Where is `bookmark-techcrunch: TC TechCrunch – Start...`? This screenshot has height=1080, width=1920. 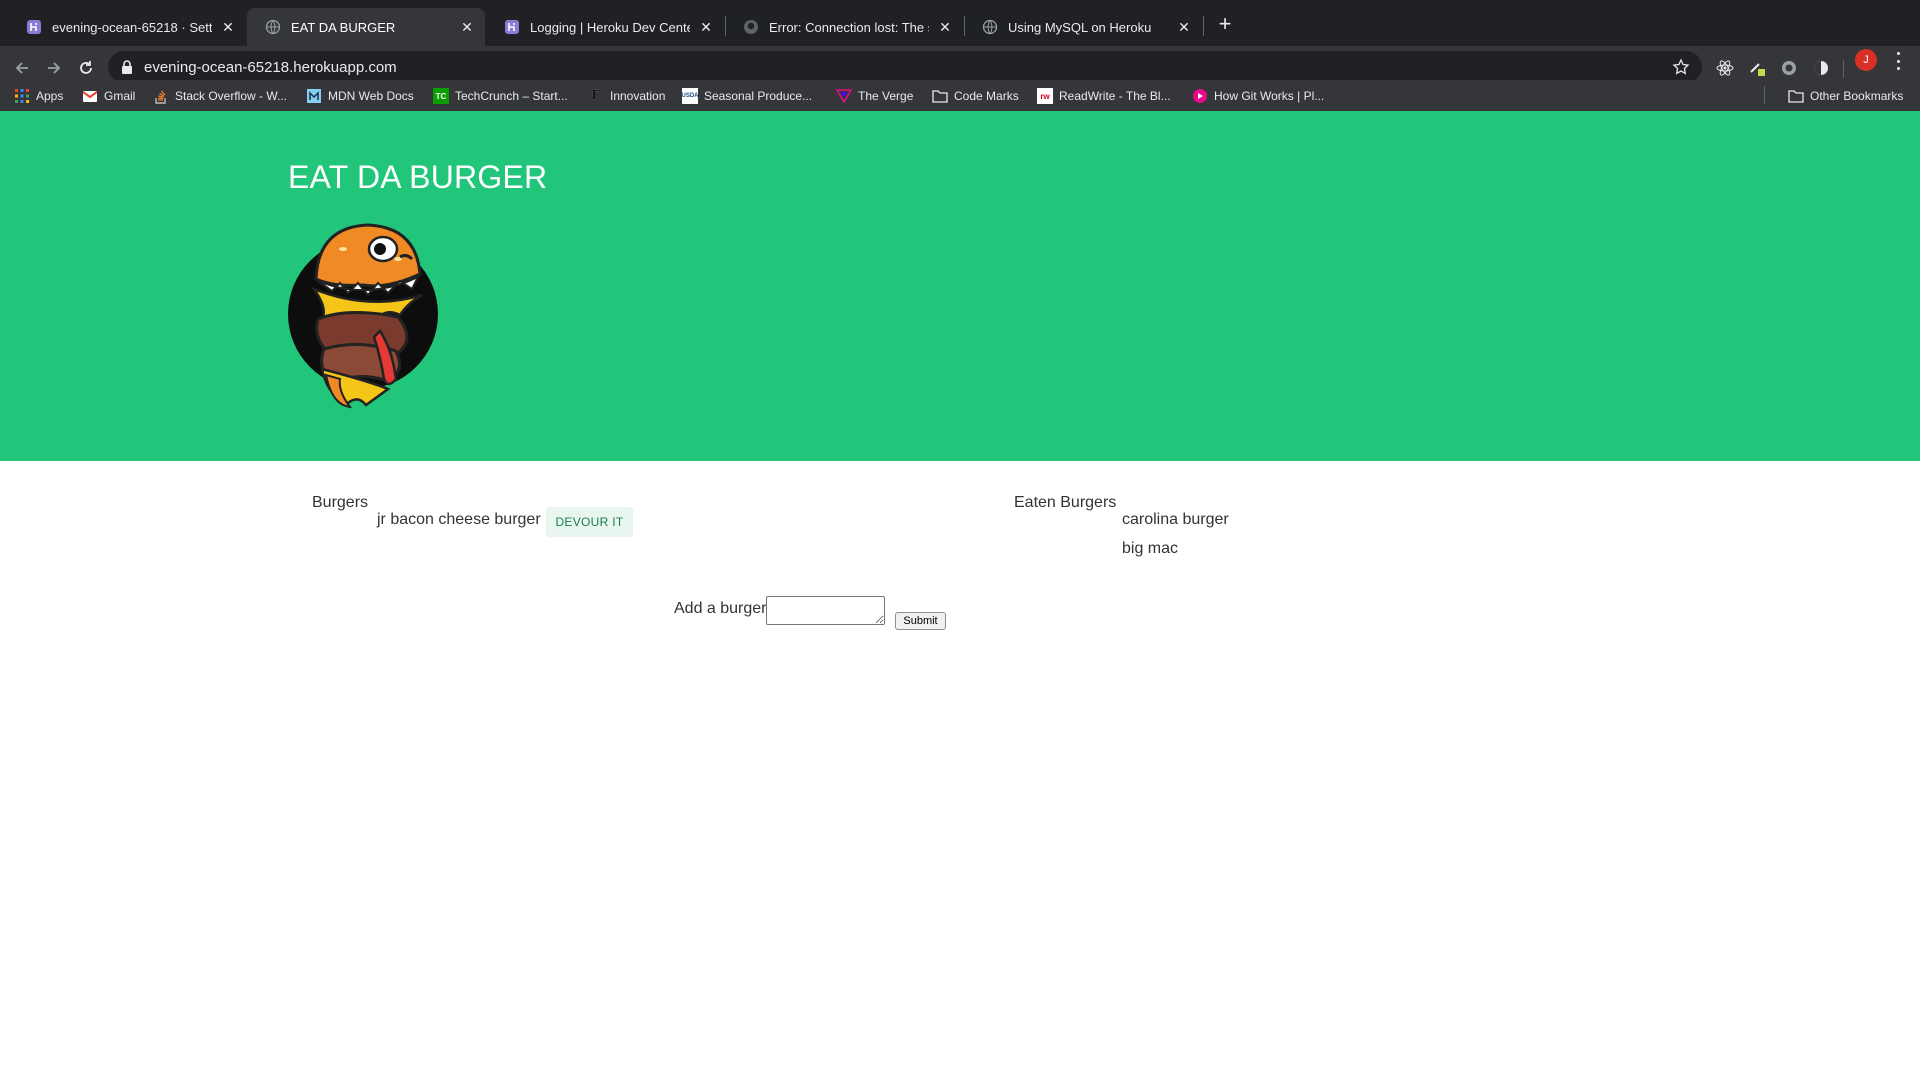
bookmark-techcrunch: TC TechCrunch – Start... is located at coordinates (500, 96).